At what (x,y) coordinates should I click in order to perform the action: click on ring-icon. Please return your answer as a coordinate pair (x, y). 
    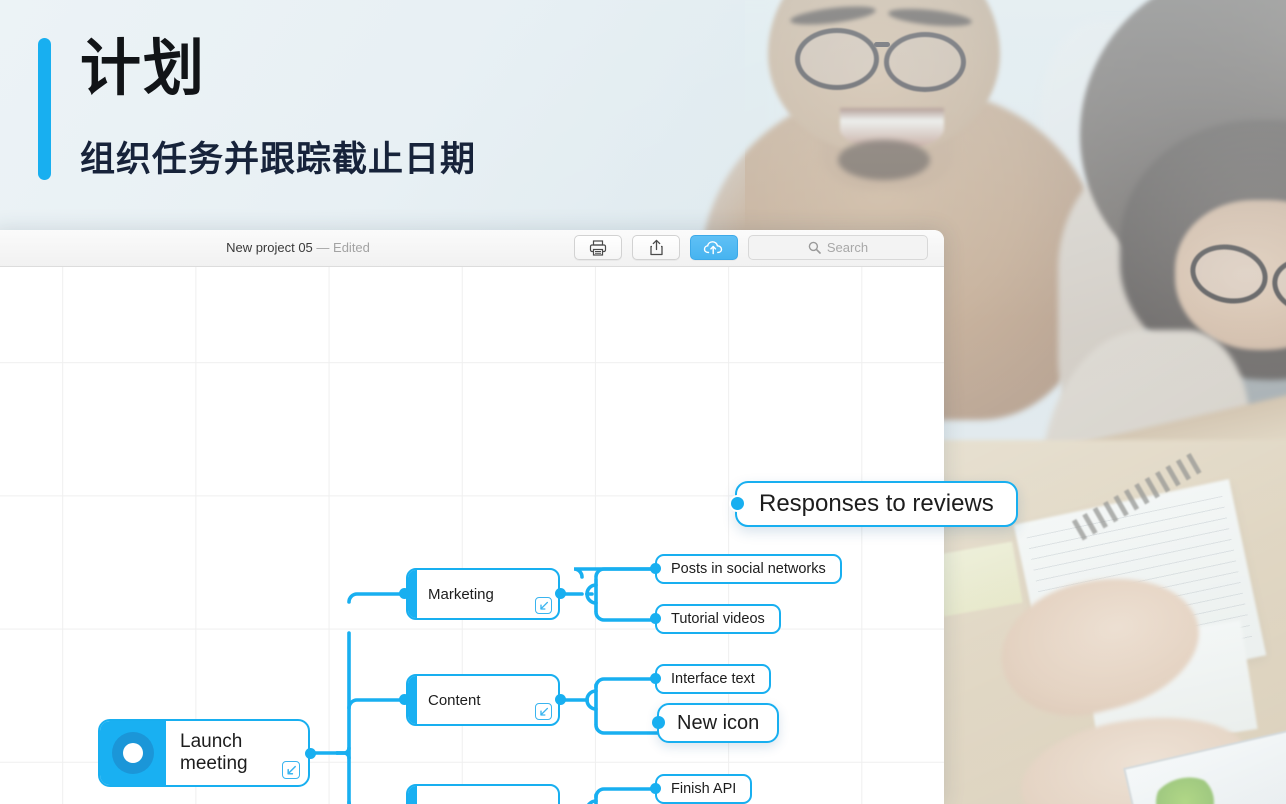
    Looking at the image, I should click on (133, 753).